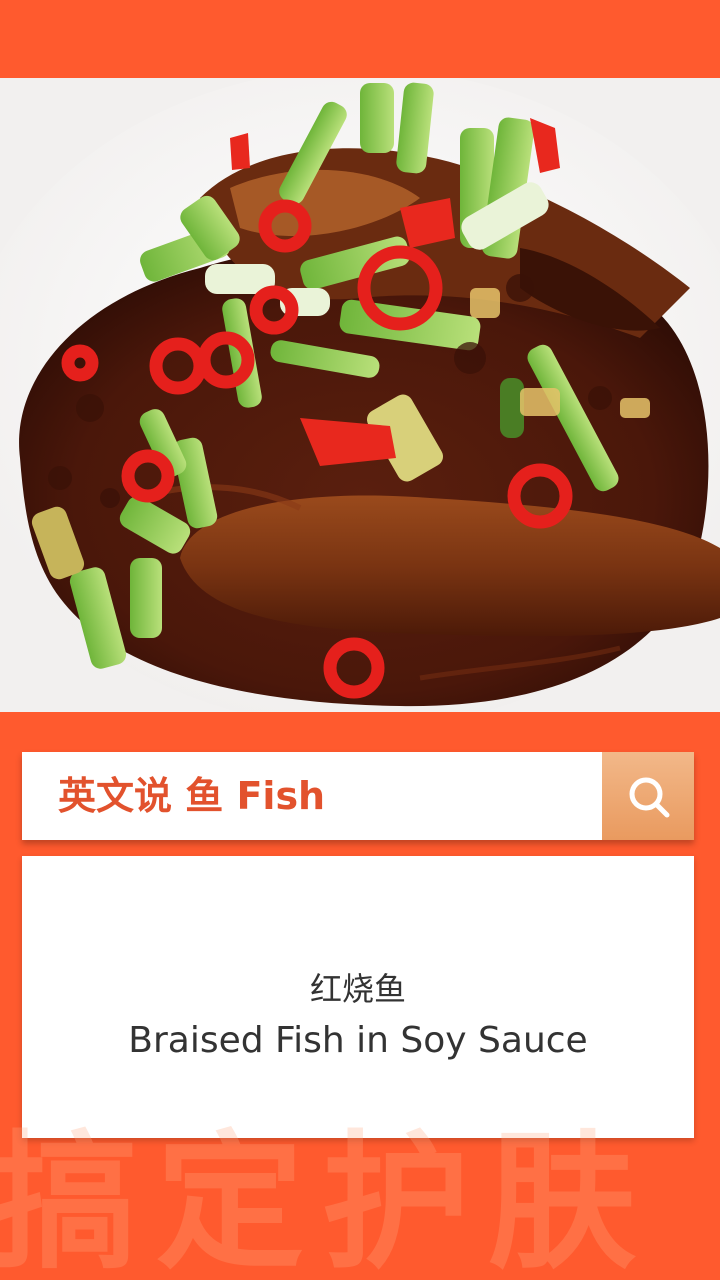 The width and height of the screenshot is (720, 1280). I want to click on search-button, so click(648, 796).